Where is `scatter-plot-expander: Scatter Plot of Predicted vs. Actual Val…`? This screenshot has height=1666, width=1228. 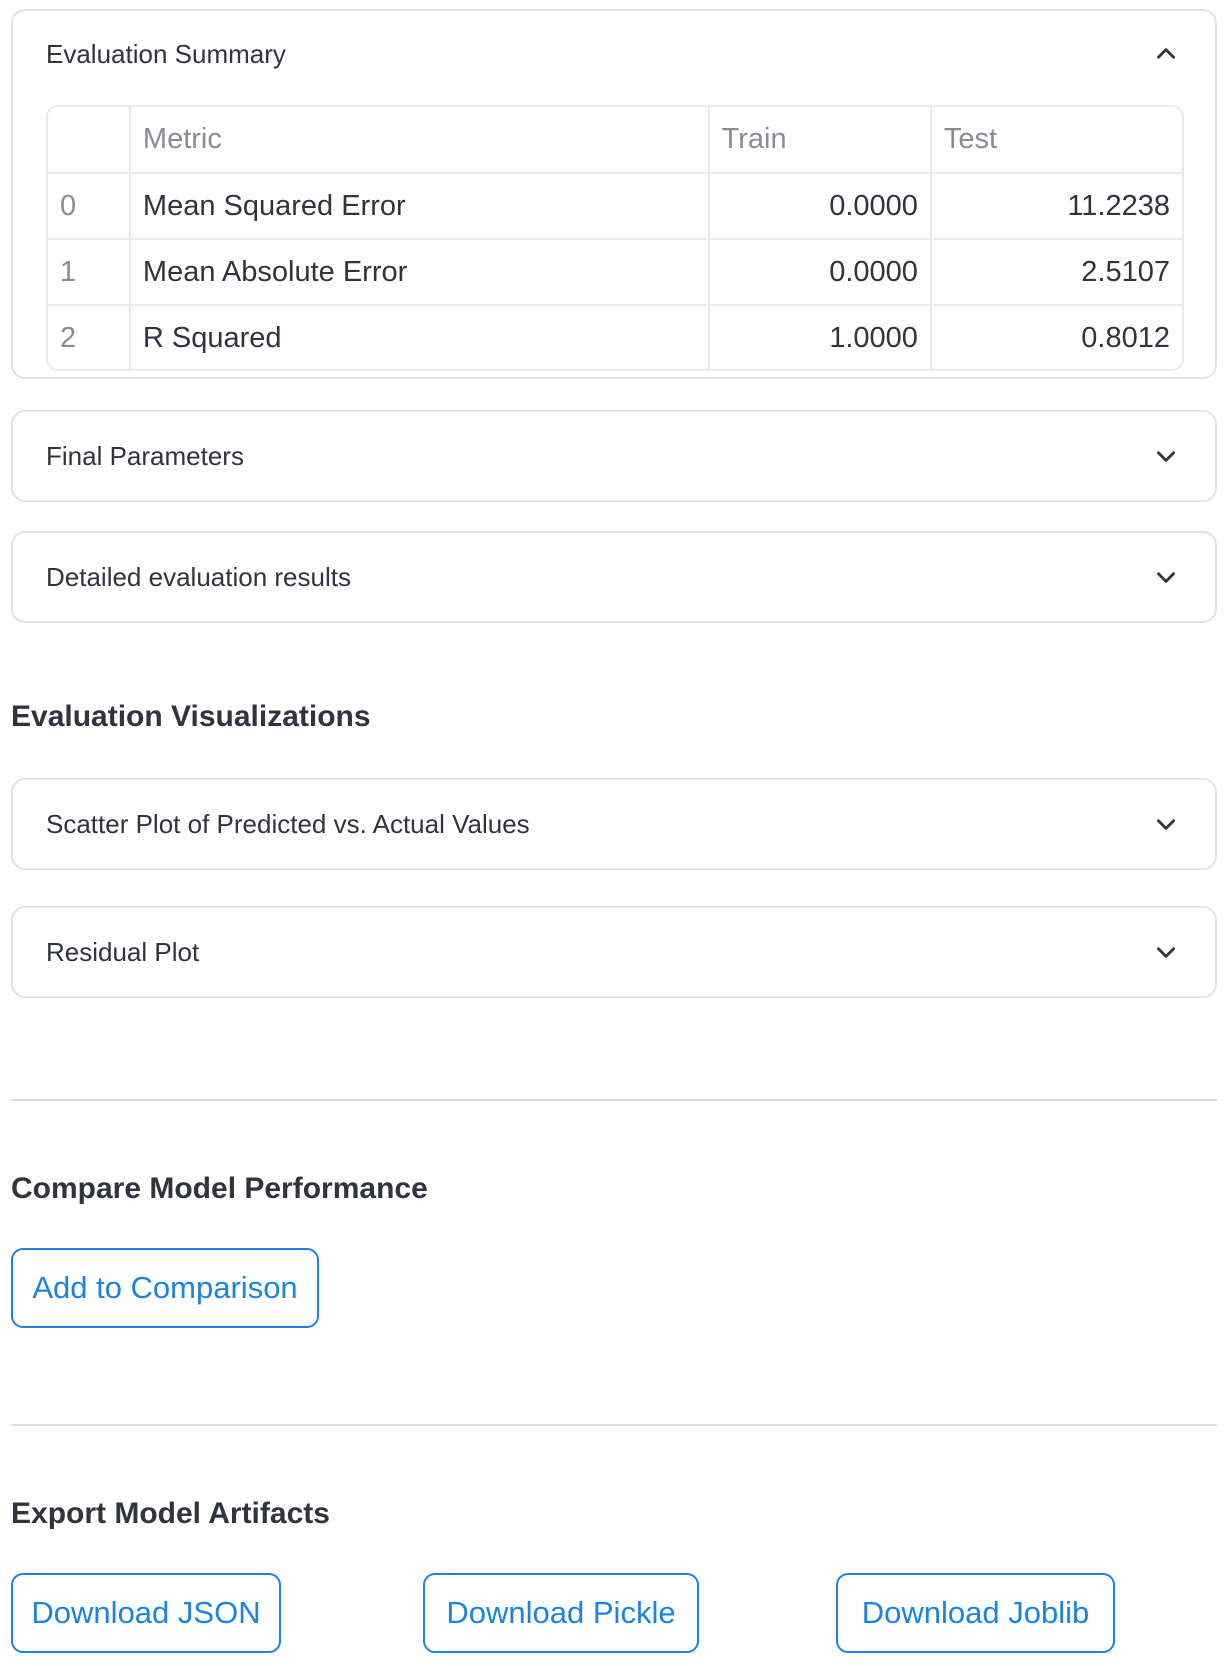
scatter-plot-expander: Scatter Plot of Predicted vs. Actual Val… is located at coordinates (614, 824).